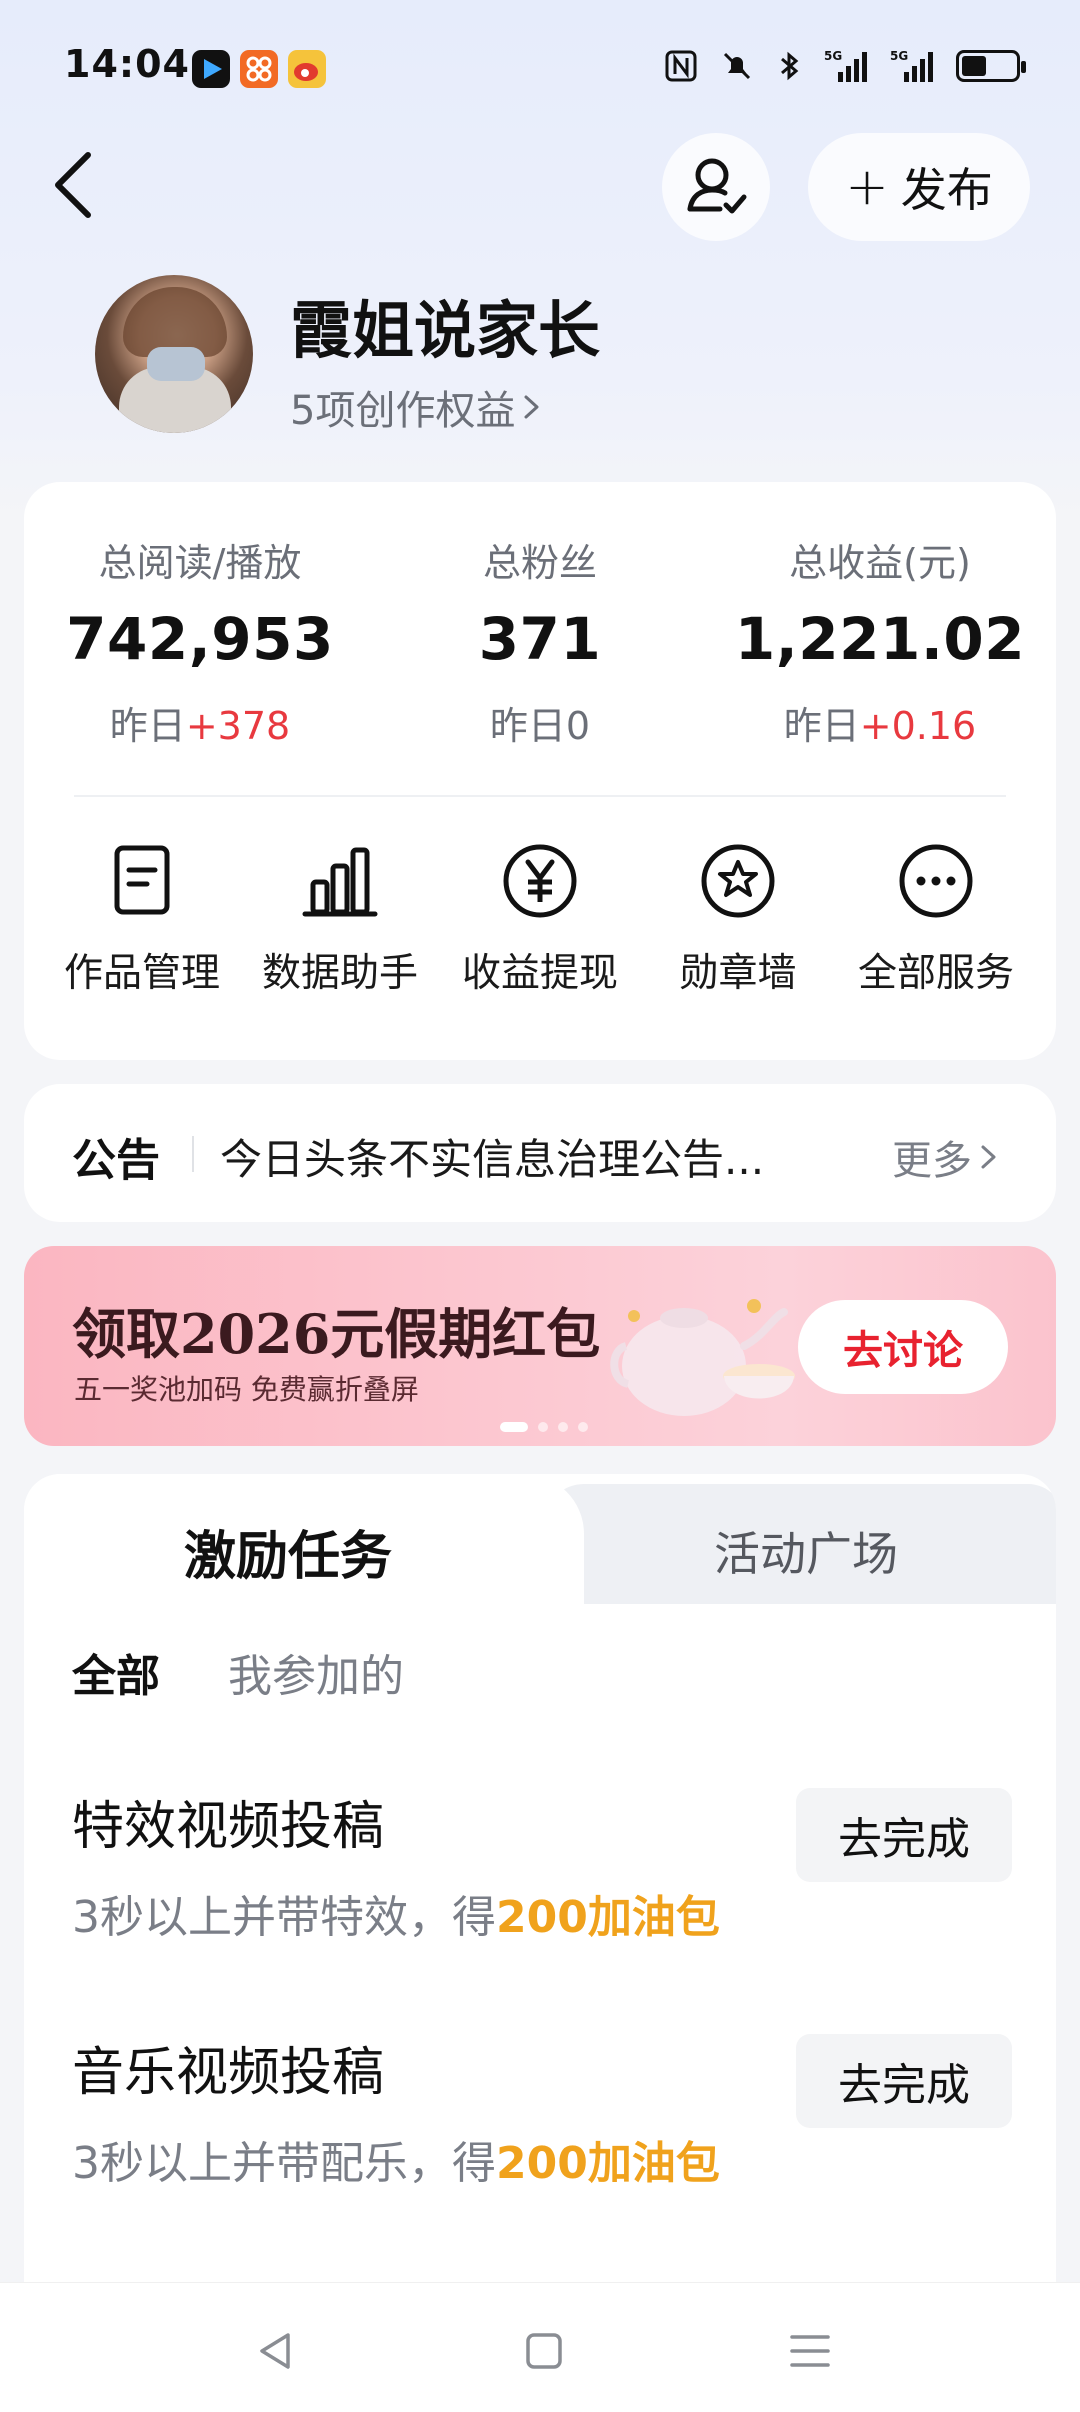 This screenshot has width=1080, height=2412. Describe the element at coordinates (127, 64) in the screenshot. I see `status-time: 14:04` at that location.